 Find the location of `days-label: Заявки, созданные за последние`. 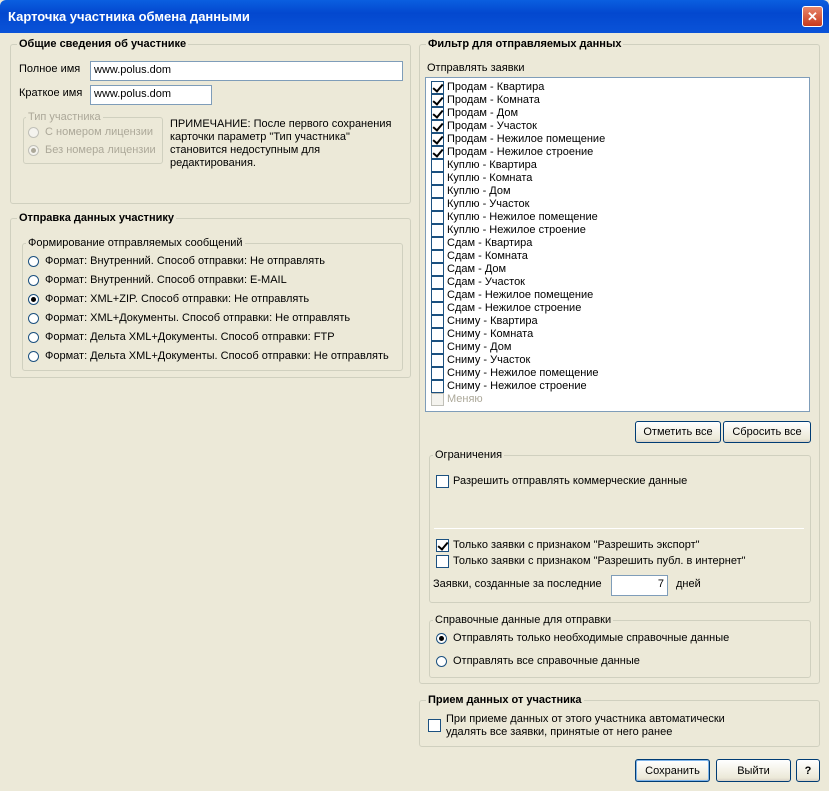

days-label: Заявки, созданные за последние is located at coordinates (517, 584).